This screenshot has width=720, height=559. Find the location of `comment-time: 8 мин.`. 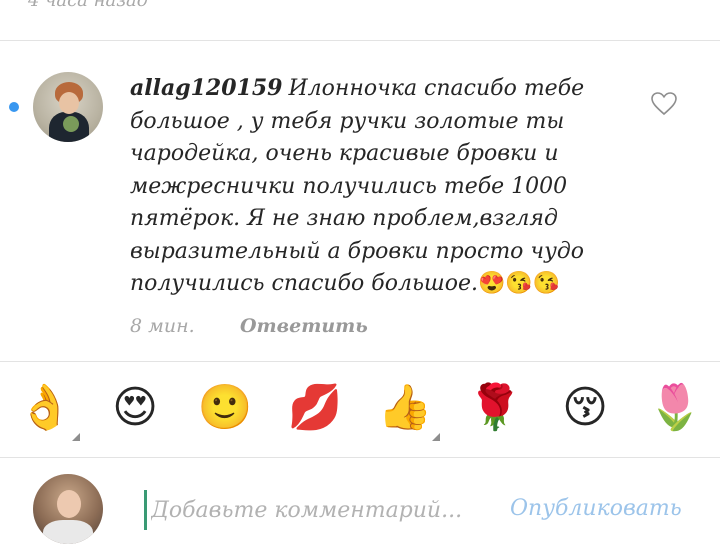

comment-time: 8 мин. is located at coordinates (162, 326).